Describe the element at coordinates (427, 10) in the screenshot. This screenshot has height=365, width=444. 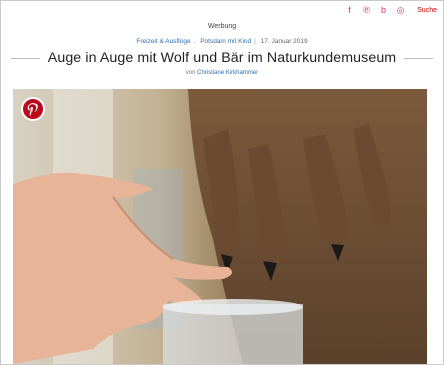
I see `search-link: Suche` at that location.